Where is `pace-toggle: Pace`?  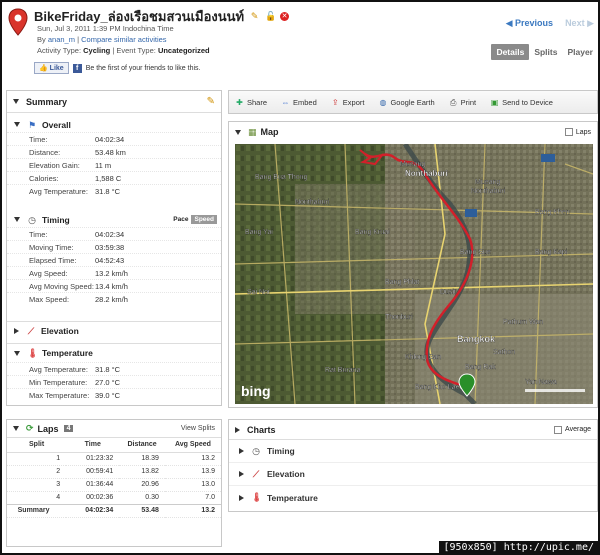
pace-toggle: Pace is located at coordinates (180, 219).